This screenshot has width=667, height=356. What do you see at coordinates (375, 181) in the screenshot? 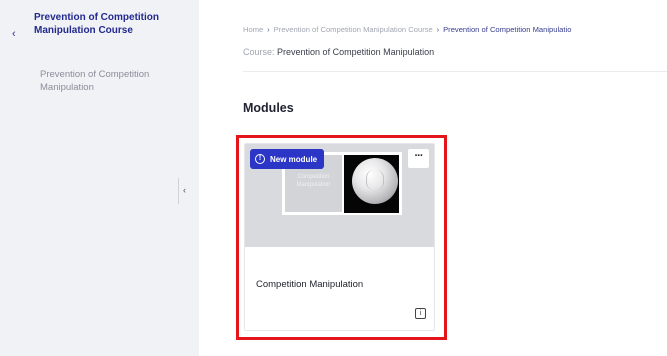
I see `volleyball-image` at bounding box center [375, 181].